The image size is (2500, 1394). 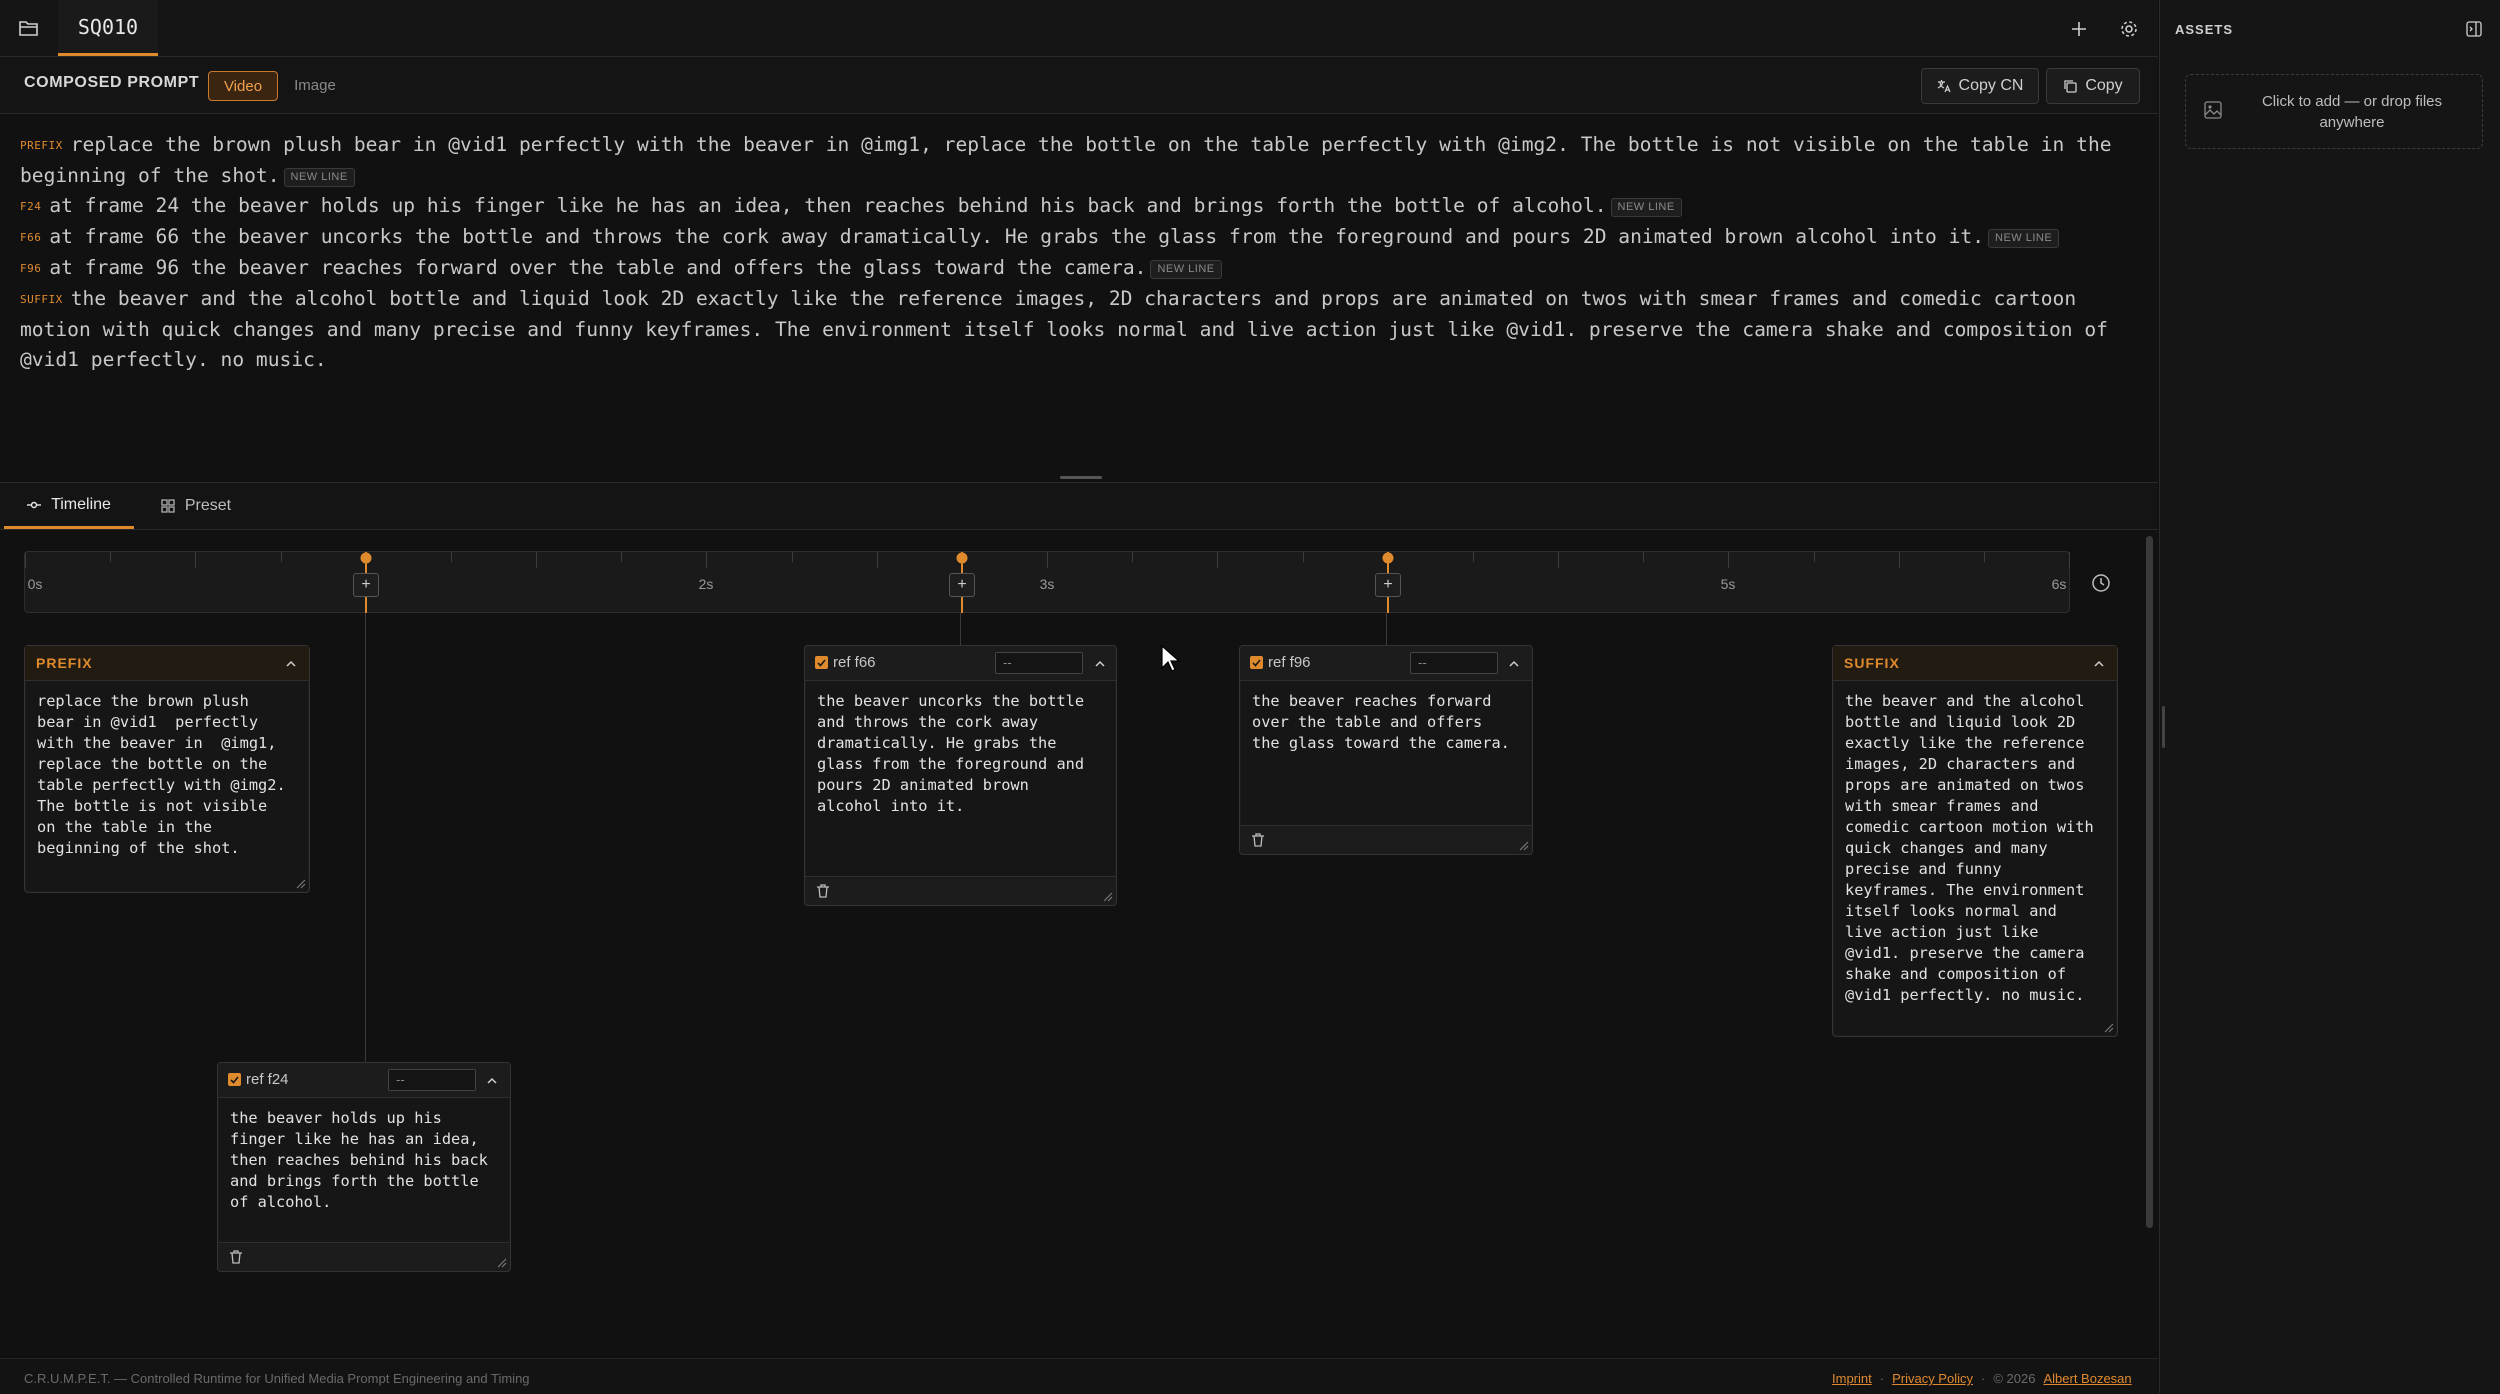 I want to click on copy-cn-button: Copy CN, so click(x=1980, y=86).